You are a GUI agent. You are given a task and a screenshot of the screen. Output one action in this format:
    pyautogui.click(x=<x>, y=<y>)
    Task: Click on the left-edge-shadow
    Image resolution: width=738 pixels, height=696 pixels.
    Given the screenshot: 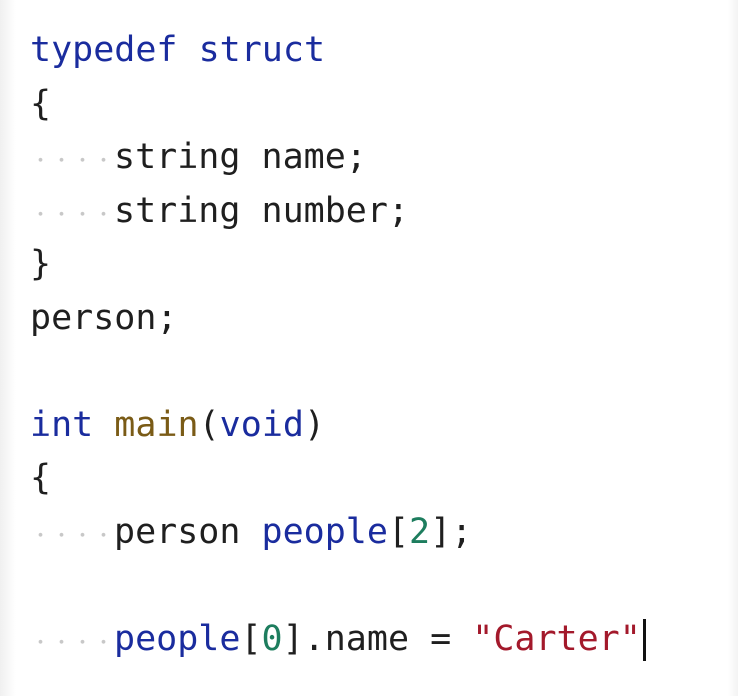 What is the action you would take?
    pyautogui.click(x=8, y=348)
    